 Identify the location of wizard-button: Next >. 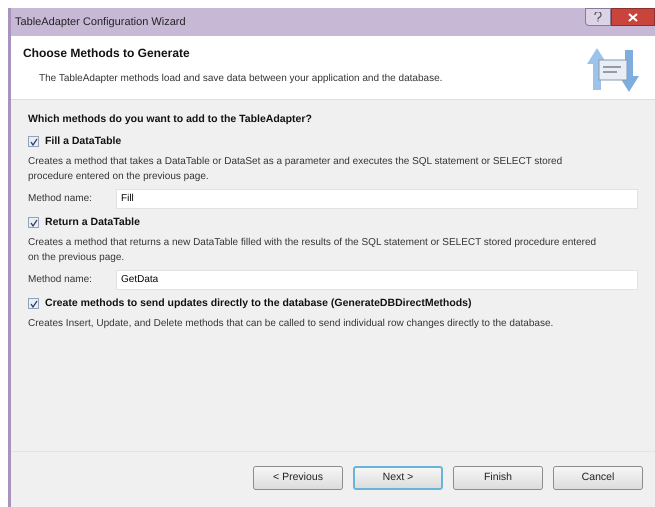
(398, 478).